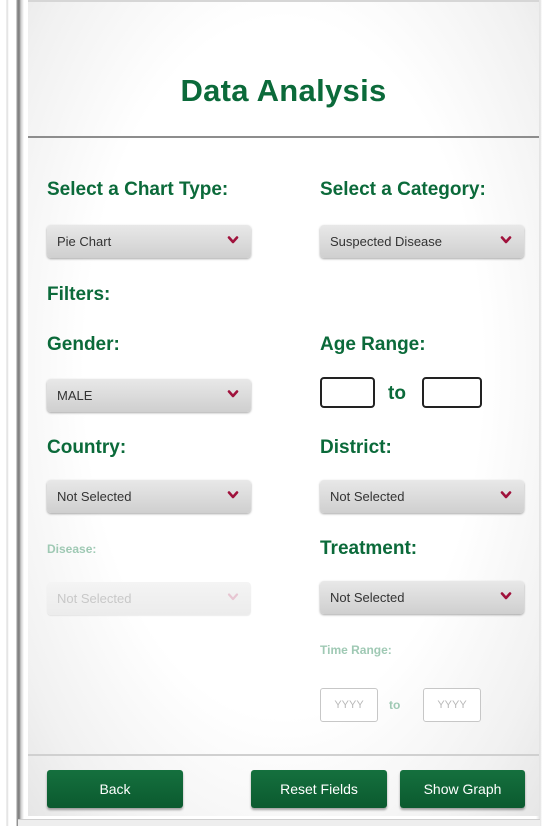  What do you see at coordinates (115, 789) in the screenshot?
I see `back-button: Back` at bounding box center [115, 789].